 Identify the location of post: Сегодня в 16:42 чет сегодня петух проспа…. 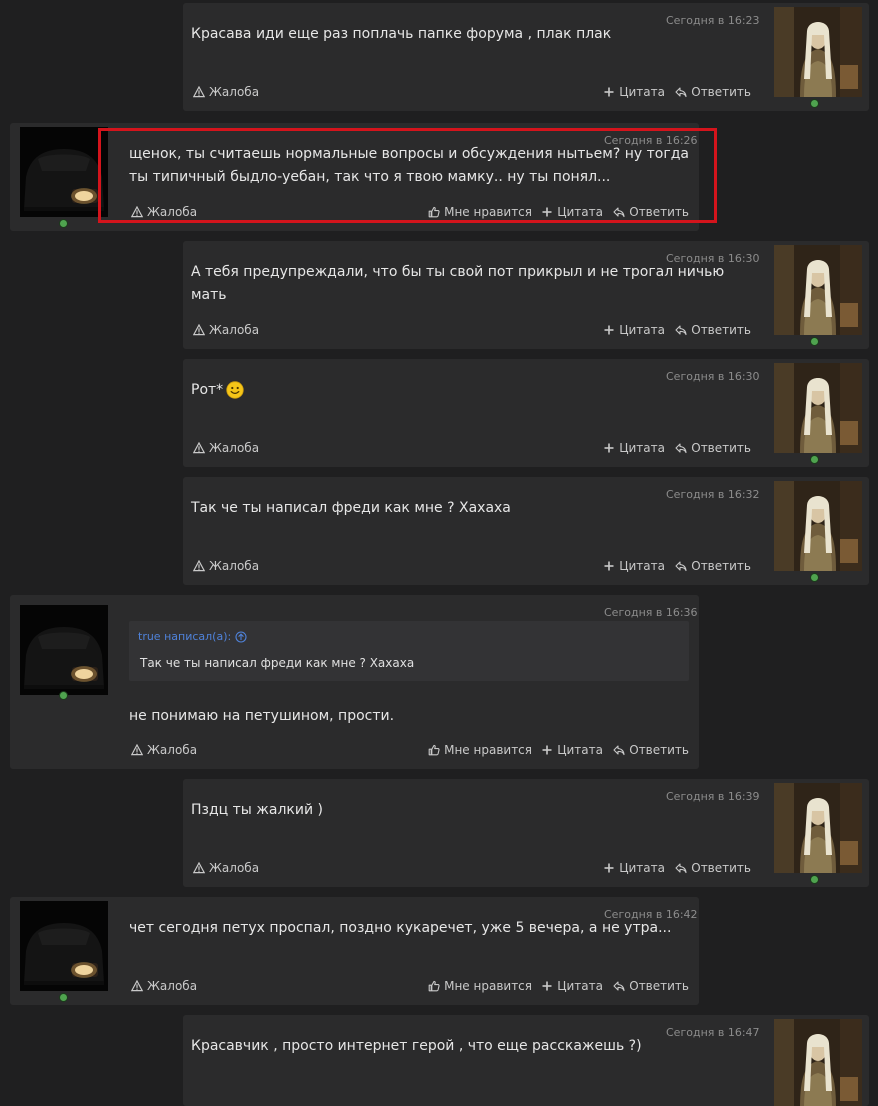
(354, 951).